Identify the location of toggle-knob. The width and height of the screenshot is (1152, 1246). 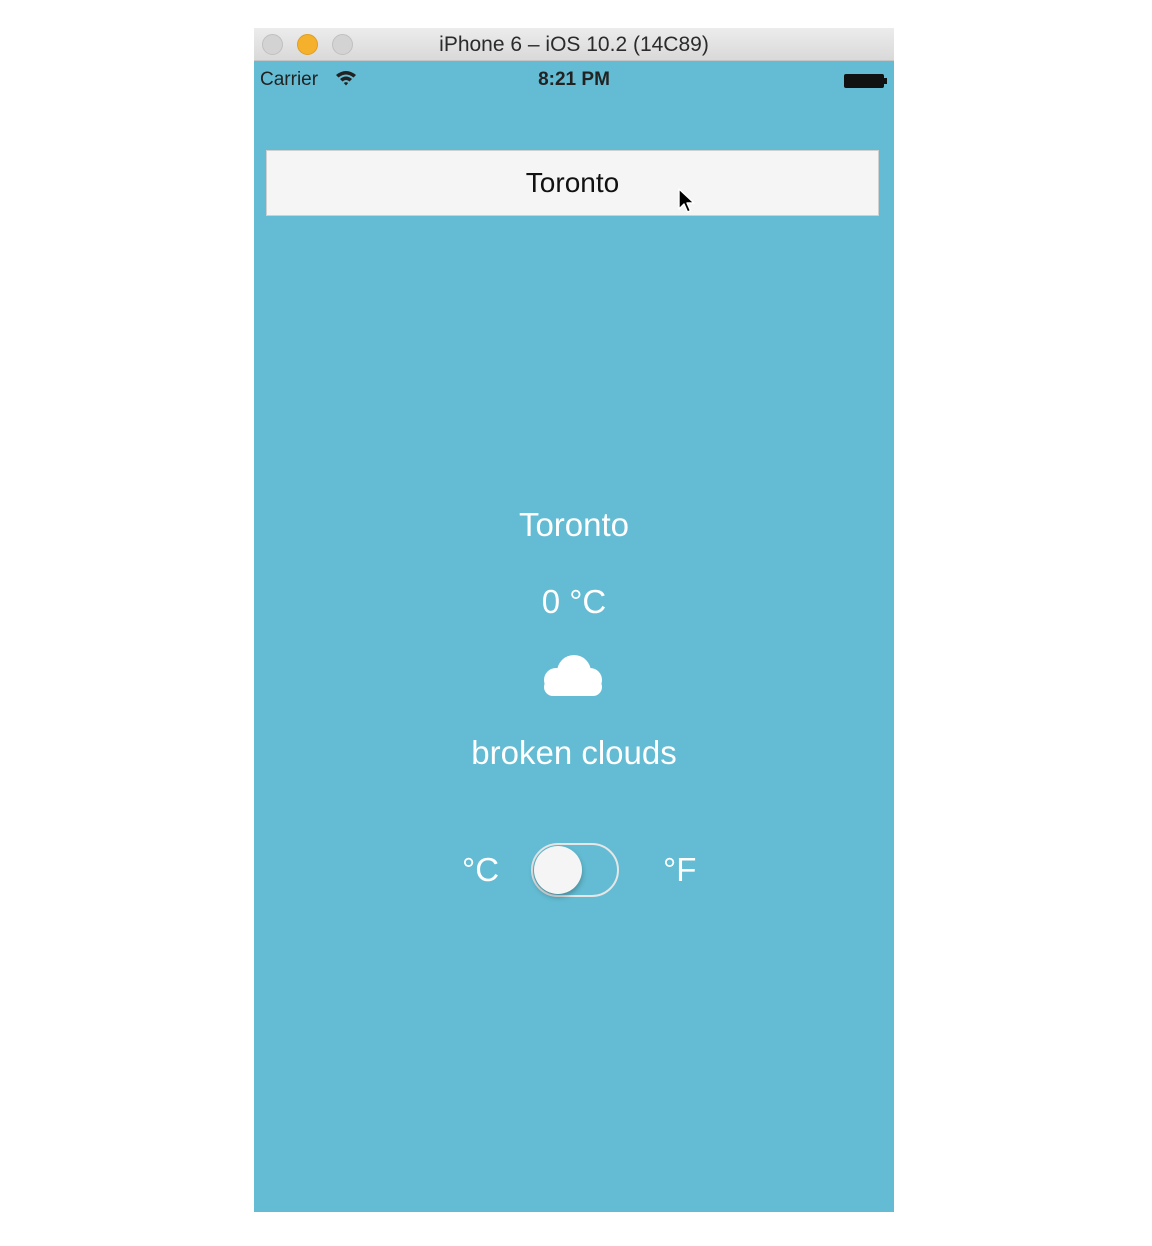
(558, 870).